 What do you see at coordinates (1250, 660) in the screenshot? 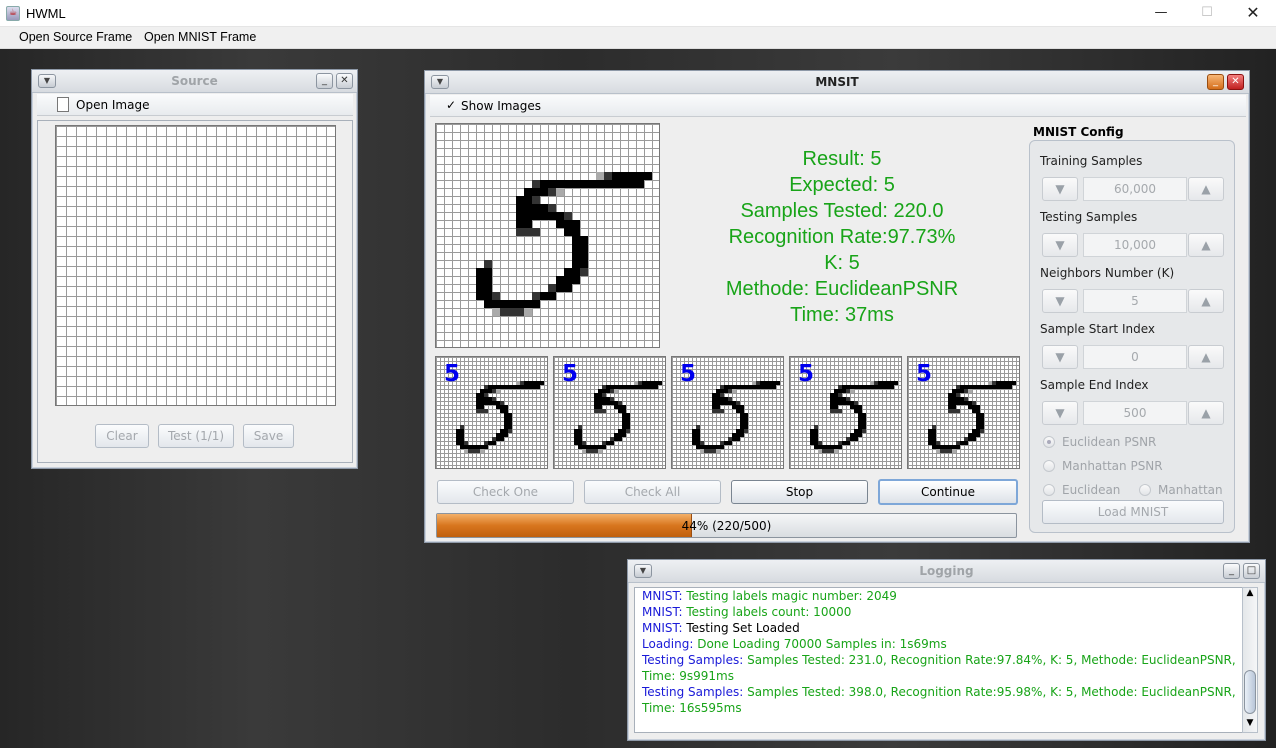
I see `log-scrollbar: ▲ ▼` at bounding box center [1250, 660].